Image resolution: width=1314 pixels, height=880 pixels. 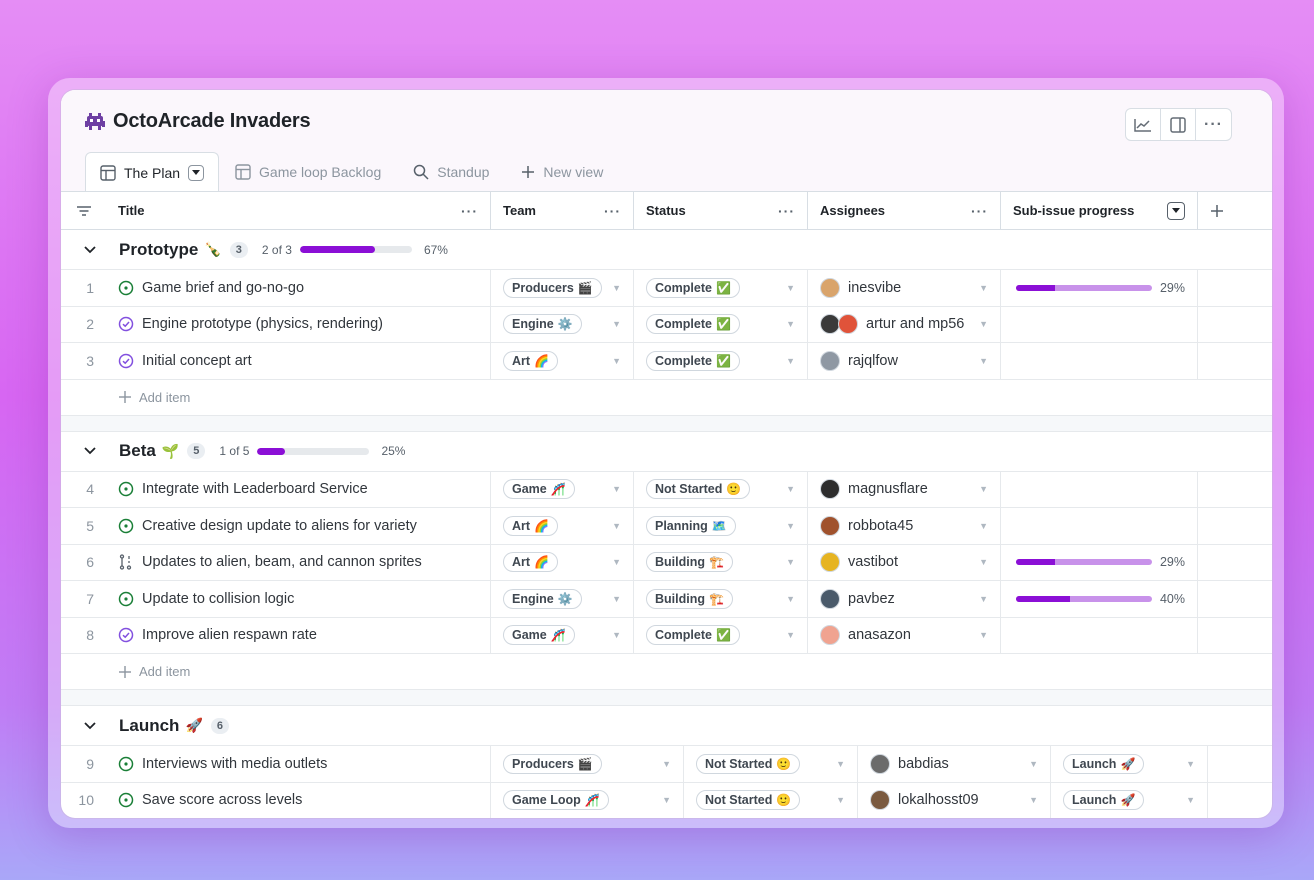 I want to click on group-header-launch: Launch 🚀 6, so click(x=666, y=726).